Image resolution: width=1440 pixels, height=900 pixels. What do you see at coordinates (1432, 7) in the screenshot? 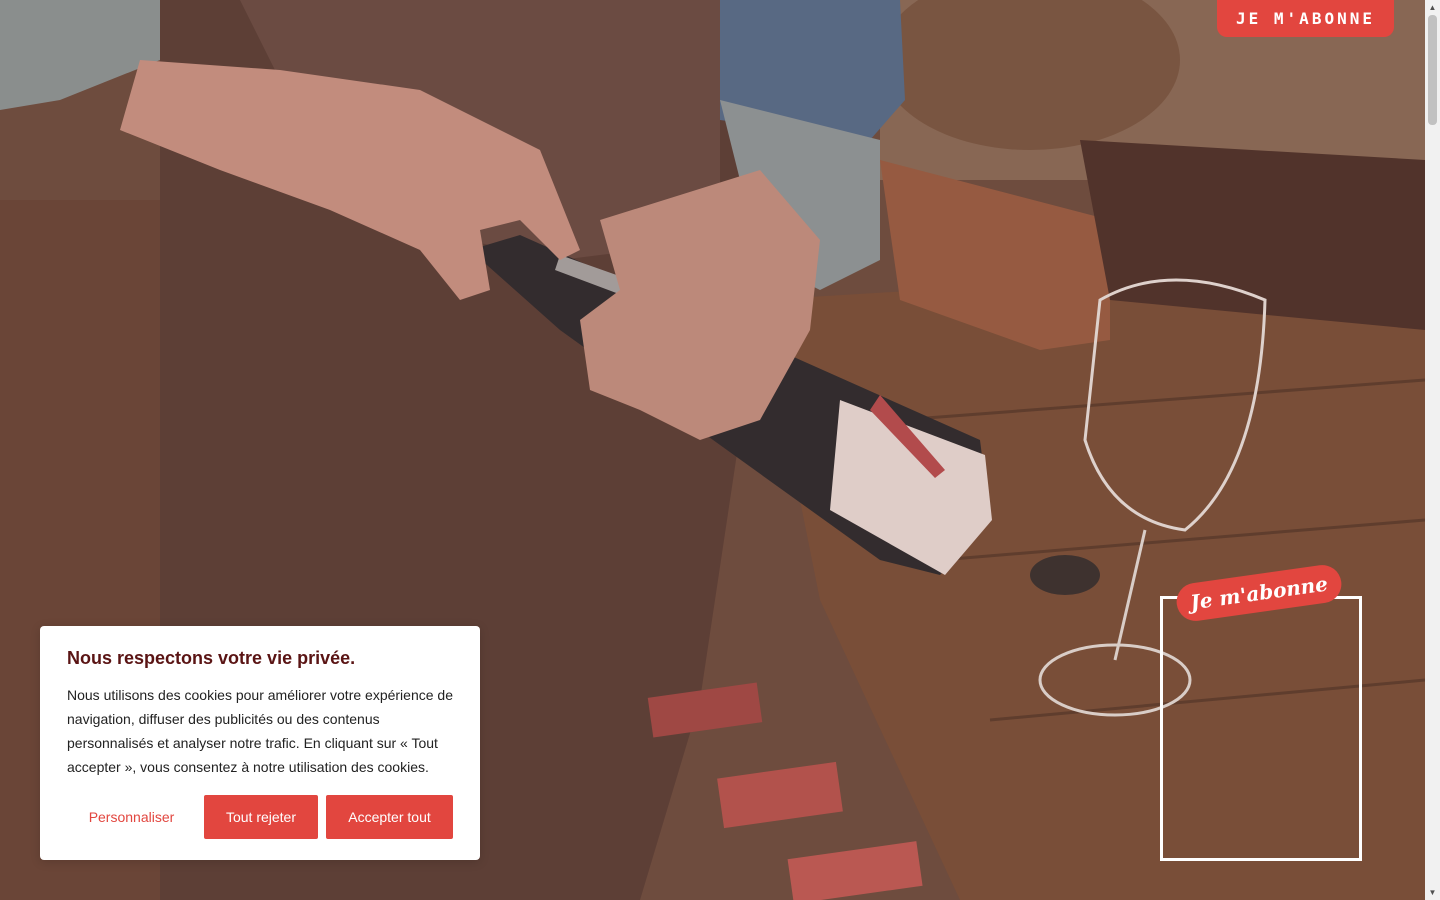
I see `triangle-up-icon: ▲` at bounding box center [1432, 7].